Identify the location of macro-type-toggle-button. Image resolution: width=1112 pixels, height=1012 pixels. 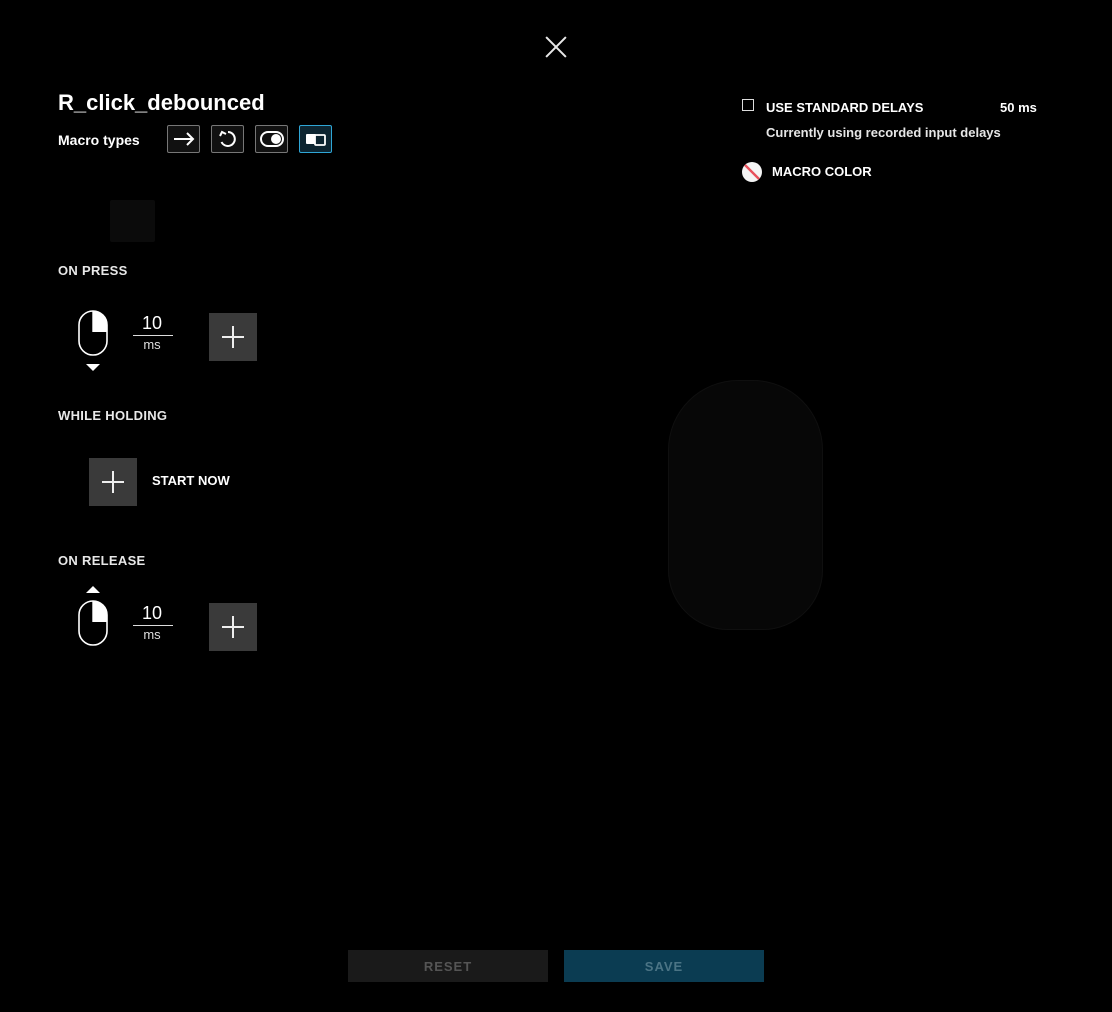
(271, 139).